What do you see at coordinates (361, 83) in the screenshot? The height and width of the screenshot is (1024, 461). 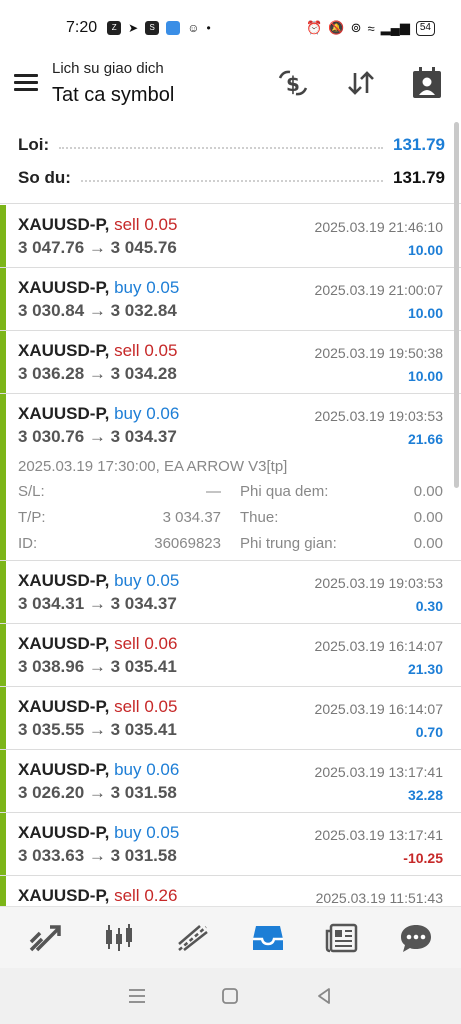 I see `sort-icon` at bounding box center [361, 83].